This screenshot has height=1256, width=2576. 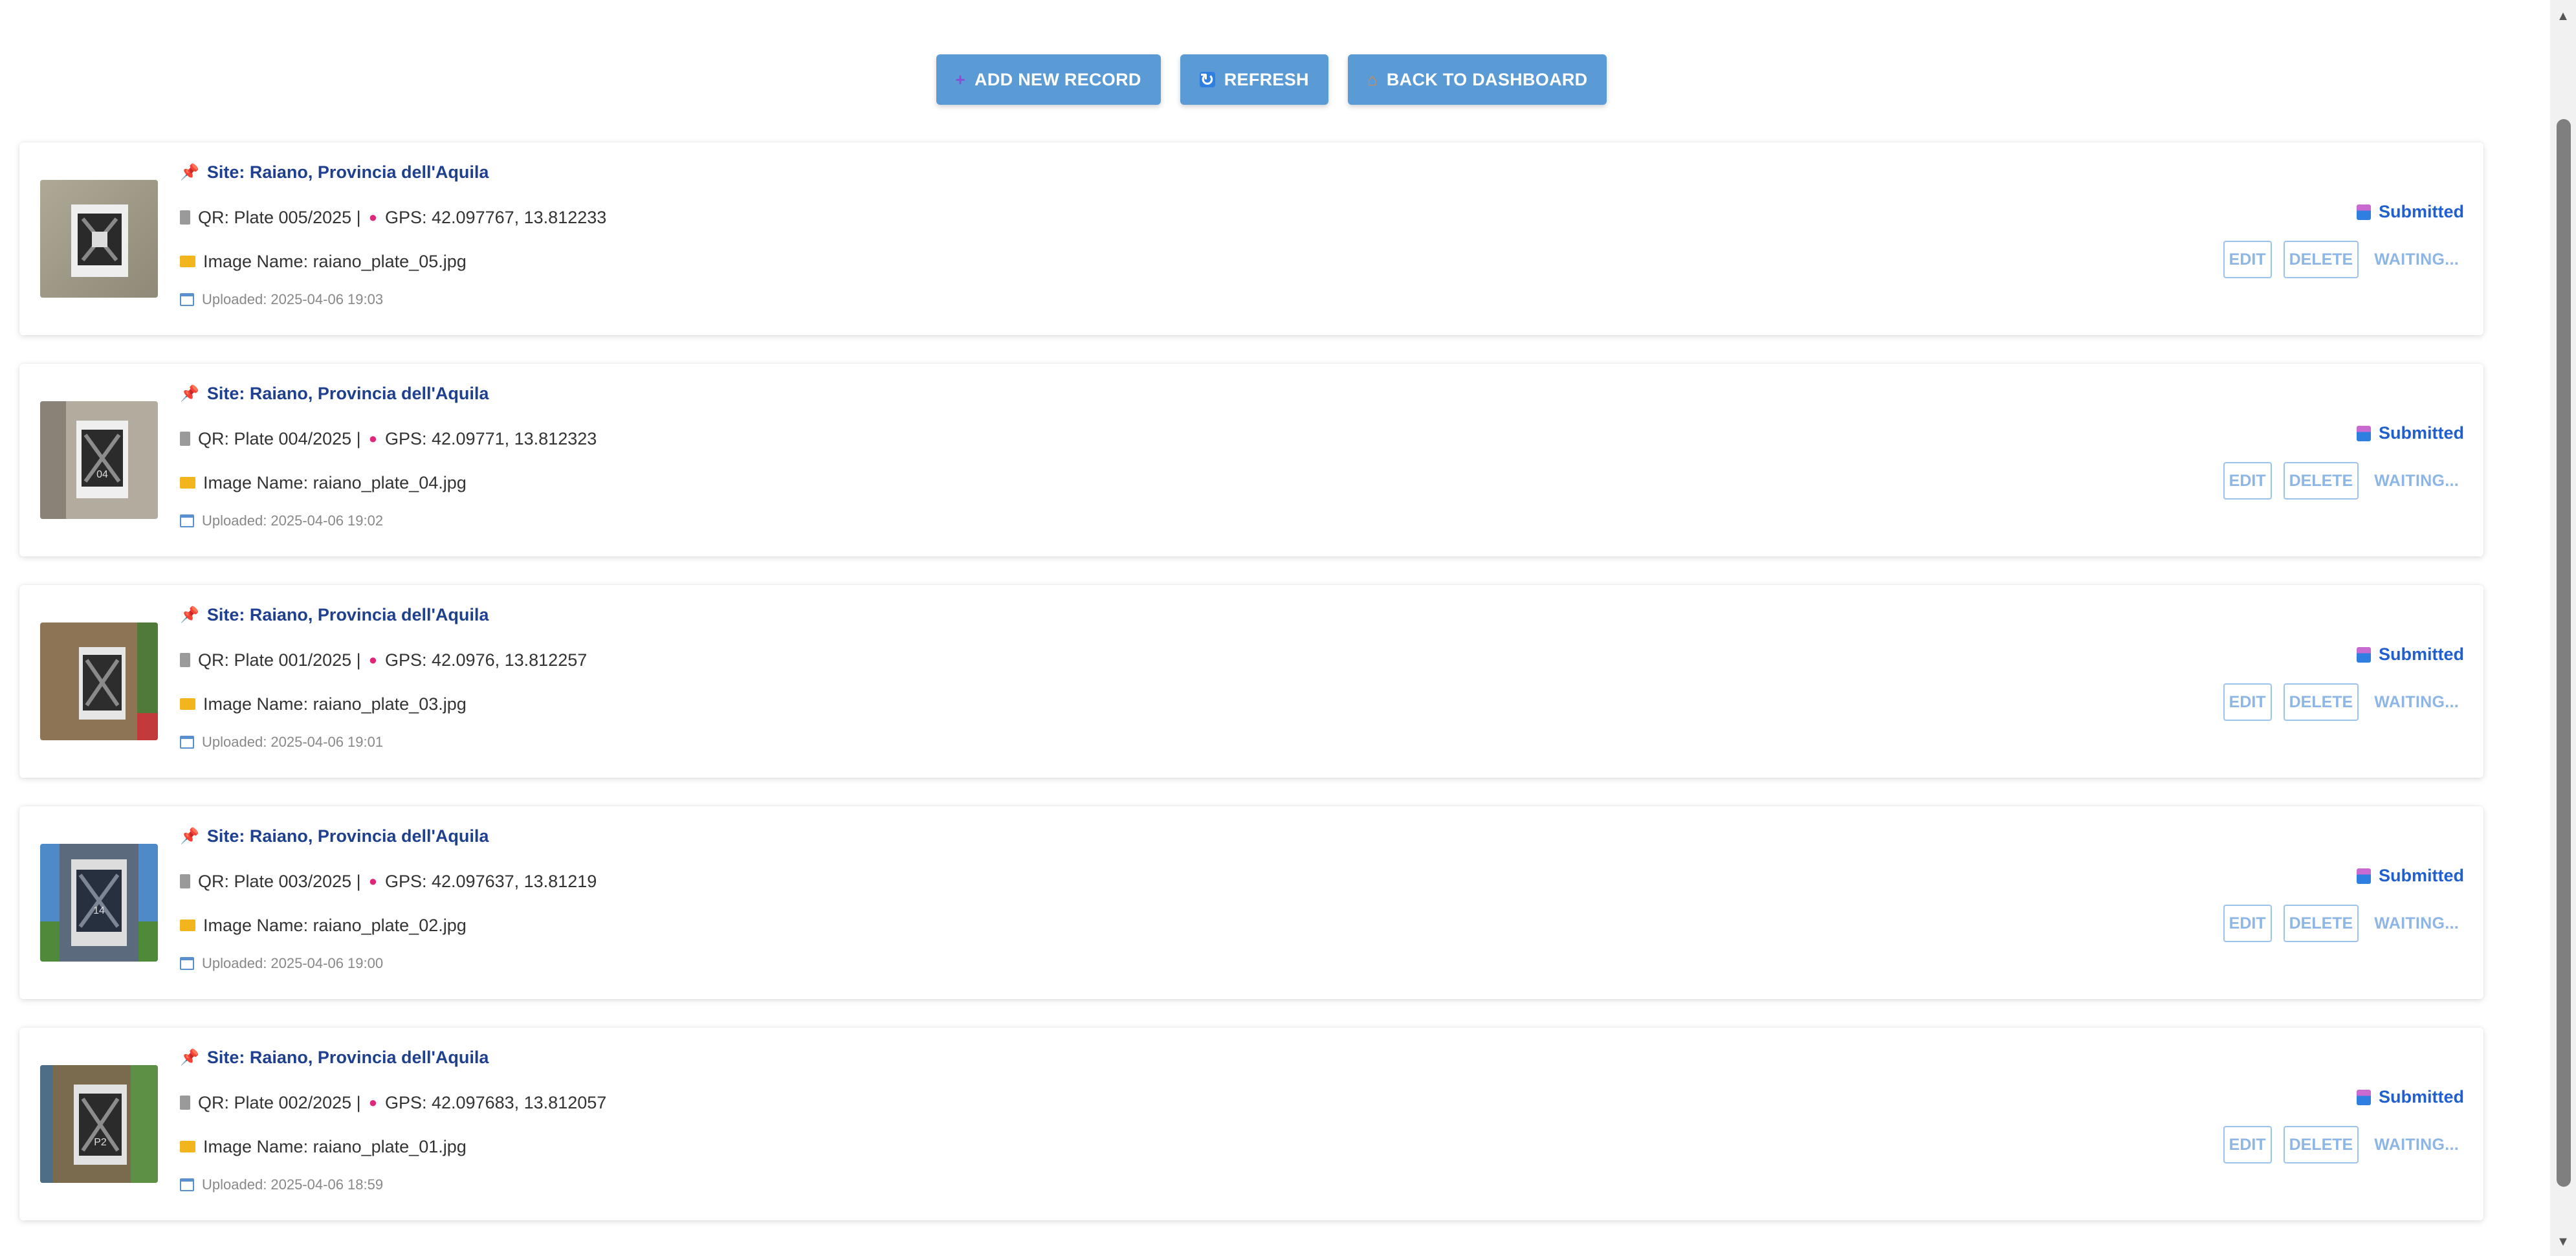 What do you see at coordinates (486, 660) in the screenshot?
I see `gps-text: GPS: 42.0976, 13.812257` at bounding box center [486, 660].